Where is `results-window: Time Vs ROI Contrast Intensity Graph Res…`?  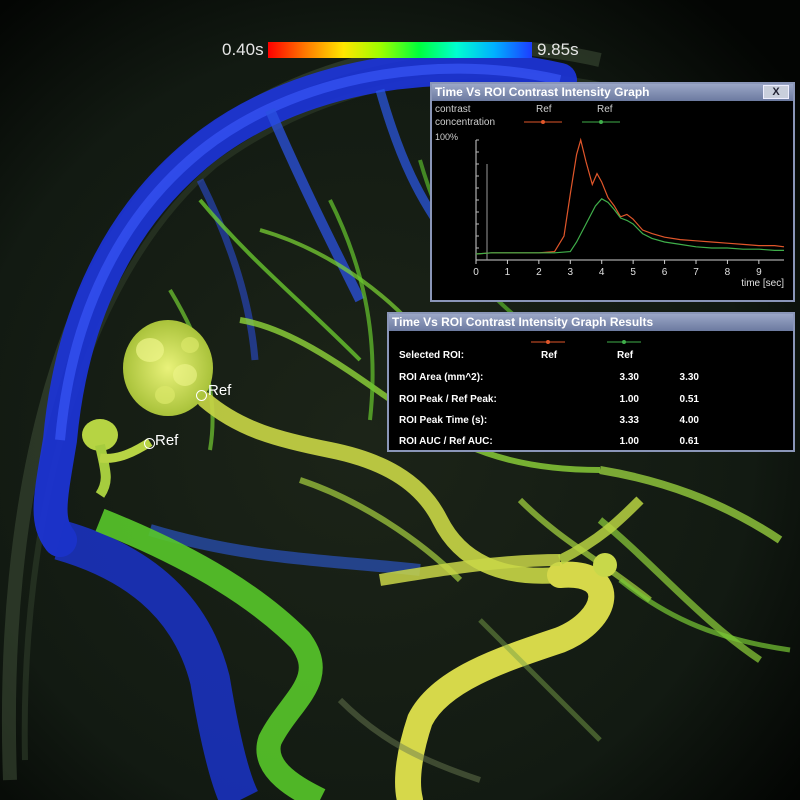
results-window: Time Vs ROI Contrast Intensity Graph Res… is located at coordinates (591, 382).